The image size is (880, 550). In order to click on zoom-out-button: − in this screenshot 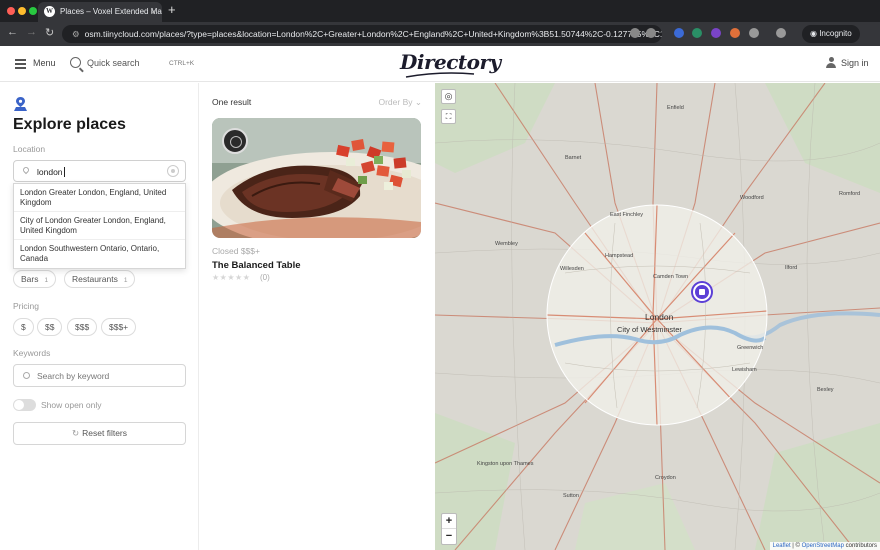, I will do `click(449, 536)`.